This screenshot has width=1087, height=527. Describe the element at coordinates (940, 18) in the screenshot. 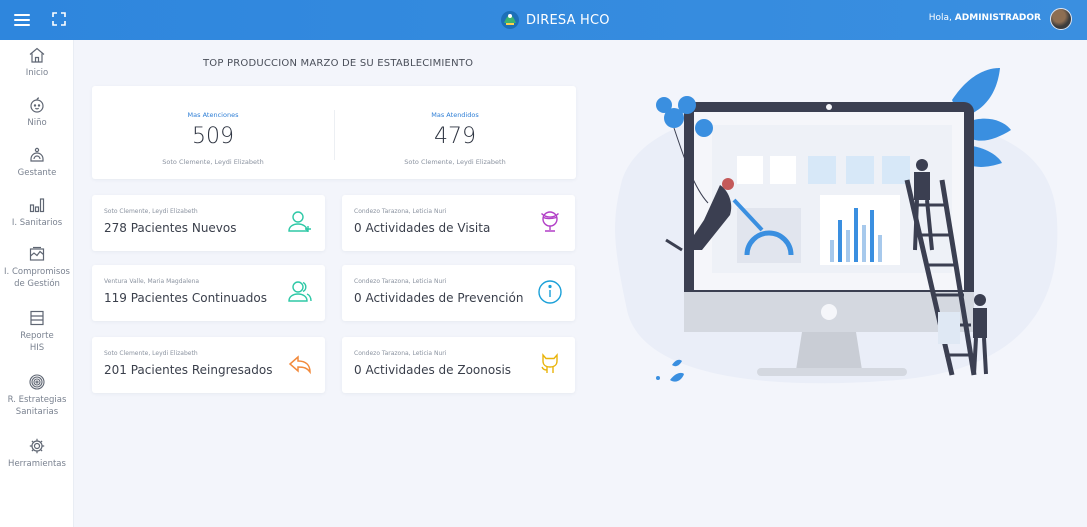

I see `greeting-prefix: Hola,` at that location.